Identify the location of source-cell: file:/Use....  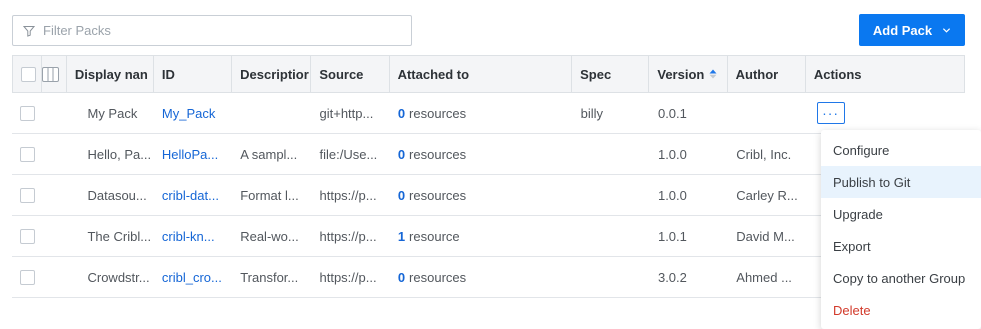
(348, 154).